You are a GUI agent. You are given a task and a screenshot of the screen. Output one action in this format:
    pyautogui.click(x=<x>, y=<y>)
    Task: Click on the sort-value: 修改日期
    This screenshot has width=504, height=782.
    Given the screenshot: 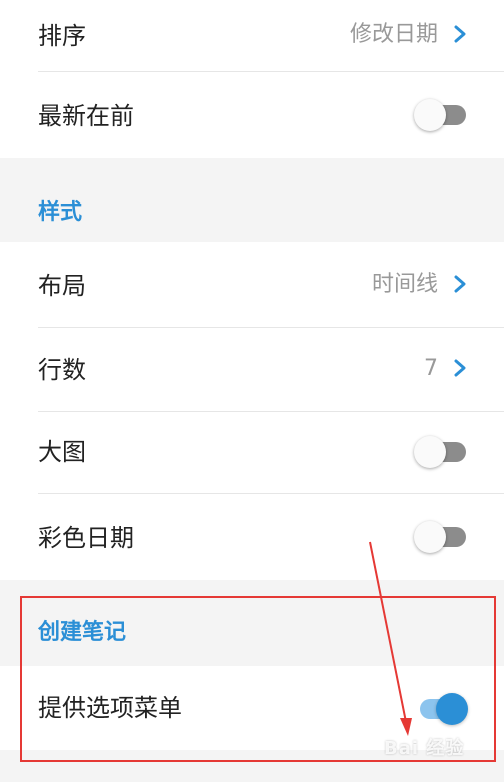 What is the action you would take?
    pyautogui.click(x=393, y=34)
    